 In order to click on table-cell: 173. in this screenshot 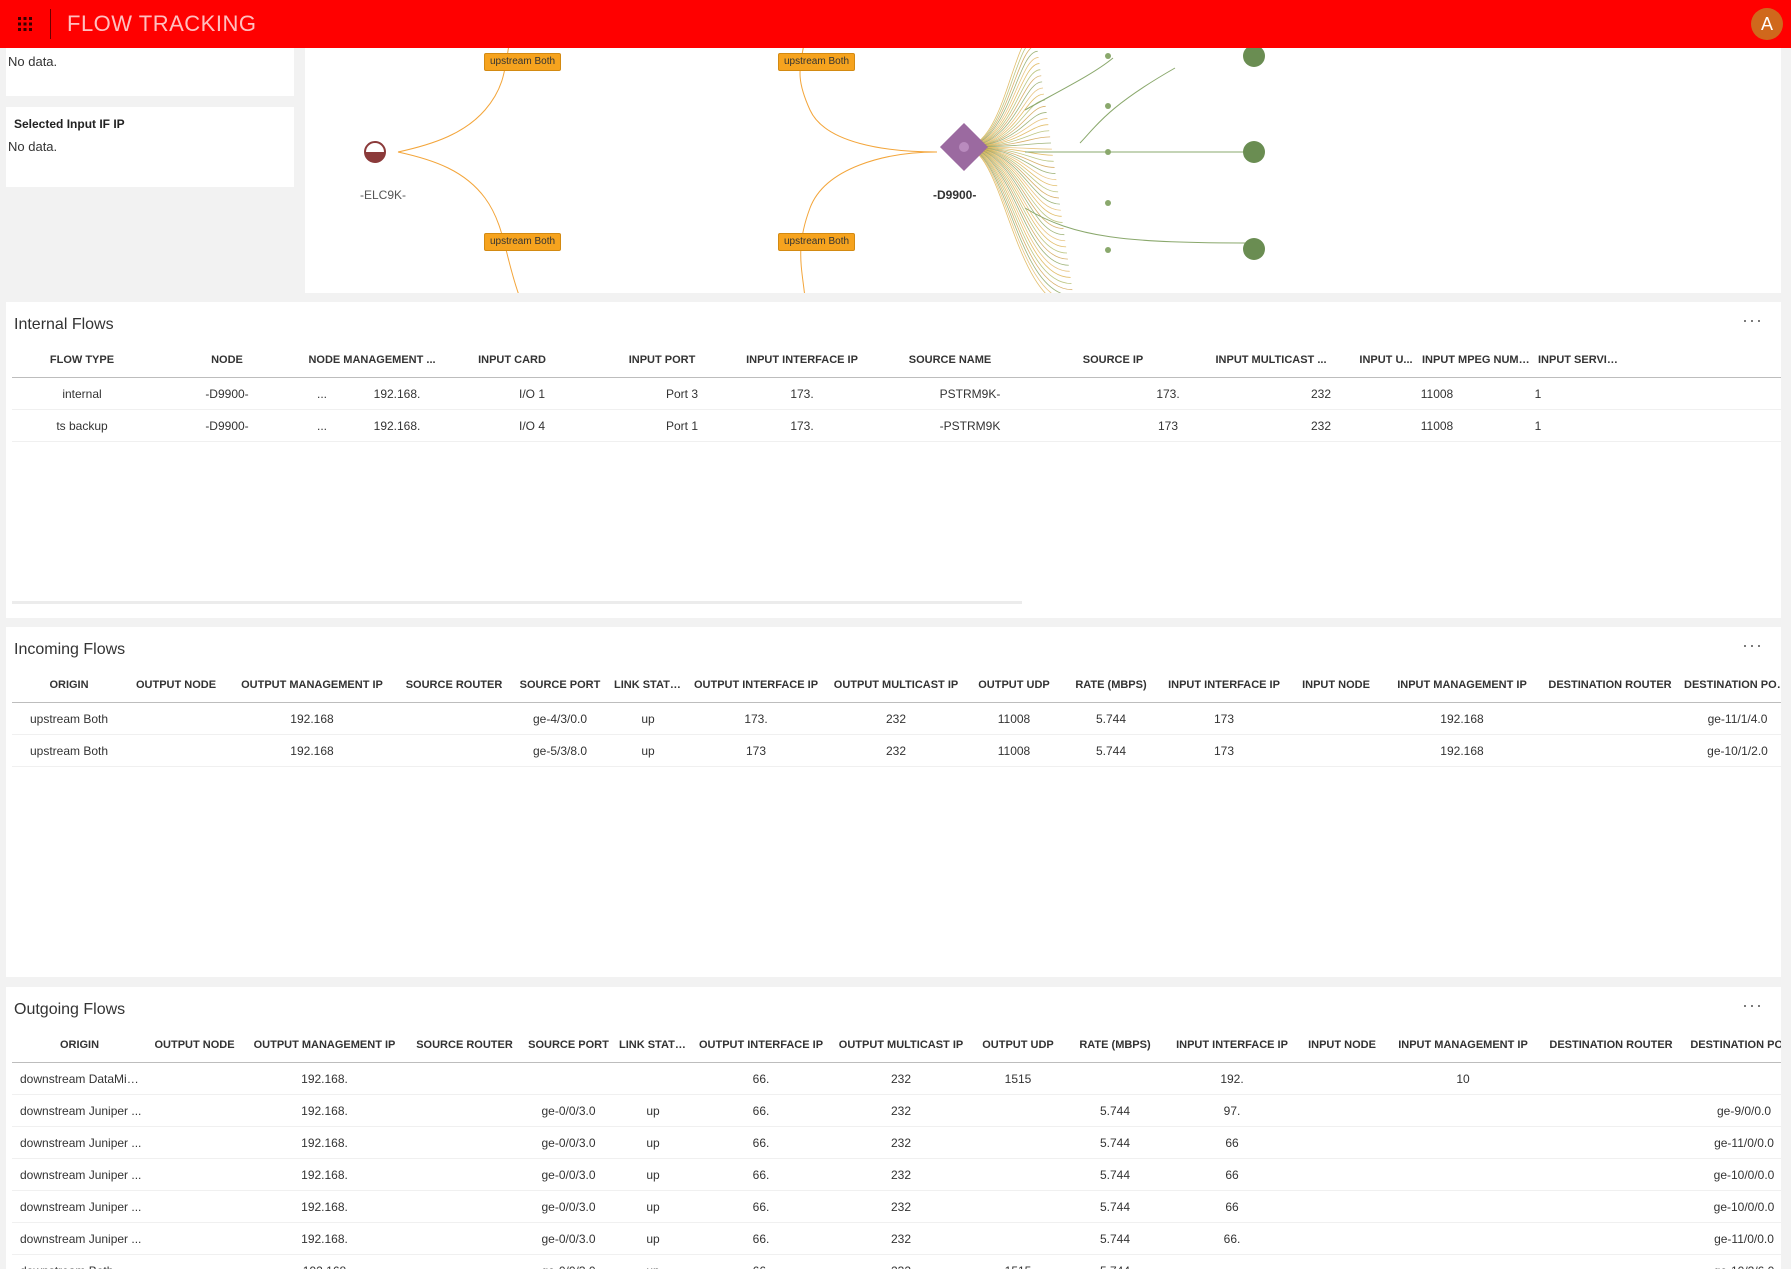, I will do `click(756, 718)`.